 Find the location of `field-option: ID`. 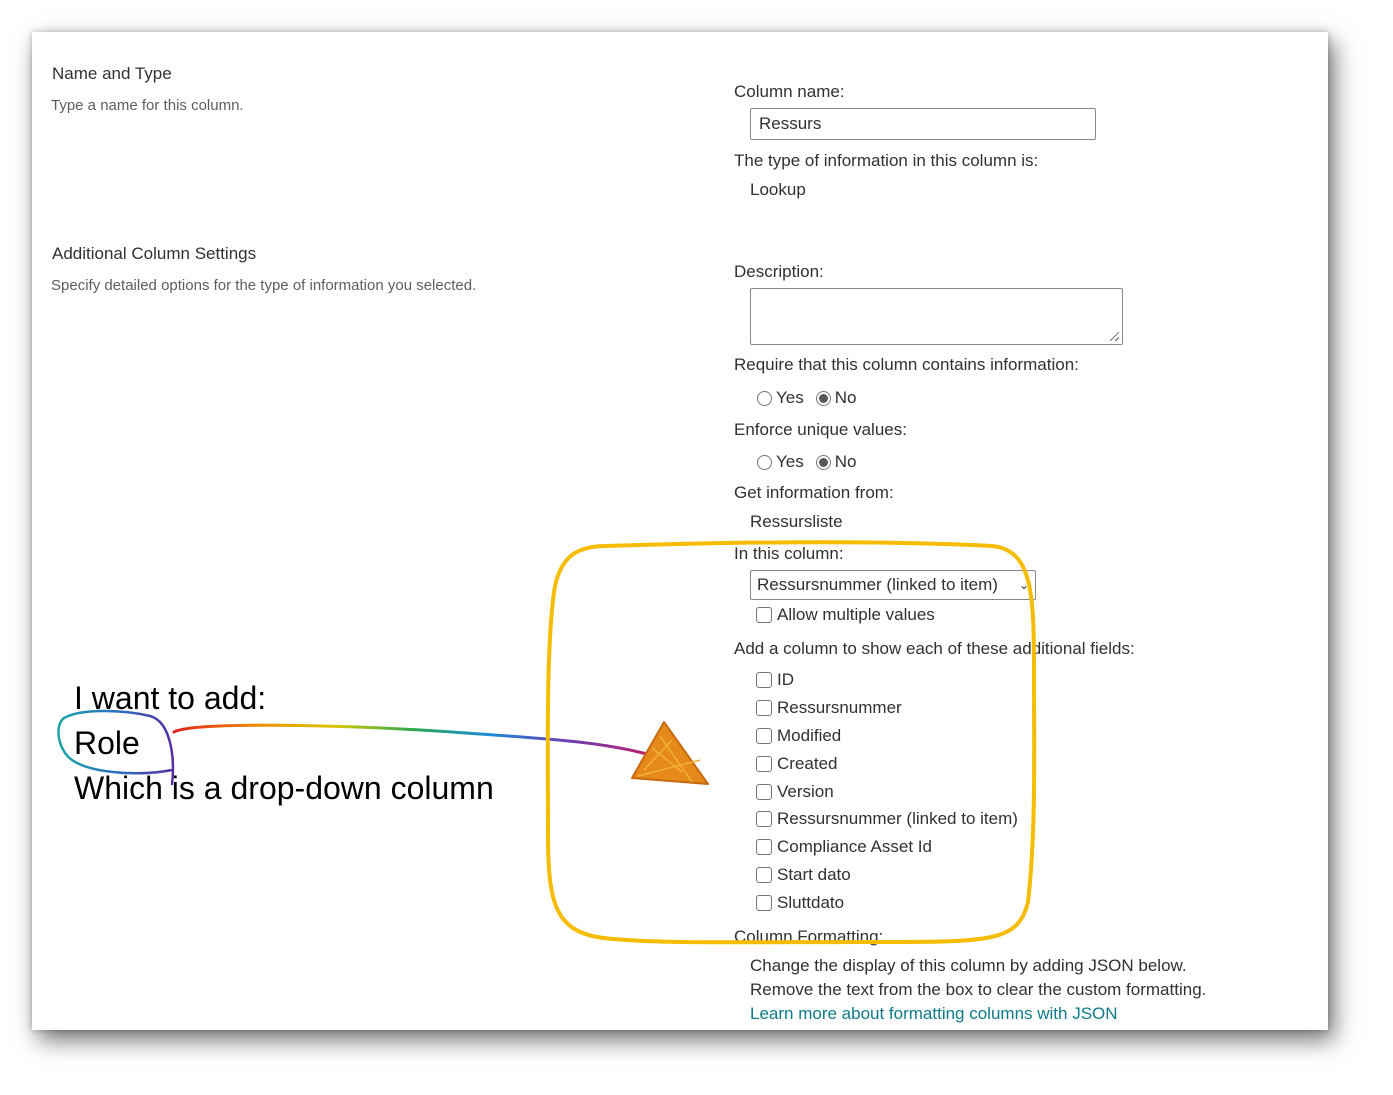

field-option: ID is located at coordinates (775, 680).